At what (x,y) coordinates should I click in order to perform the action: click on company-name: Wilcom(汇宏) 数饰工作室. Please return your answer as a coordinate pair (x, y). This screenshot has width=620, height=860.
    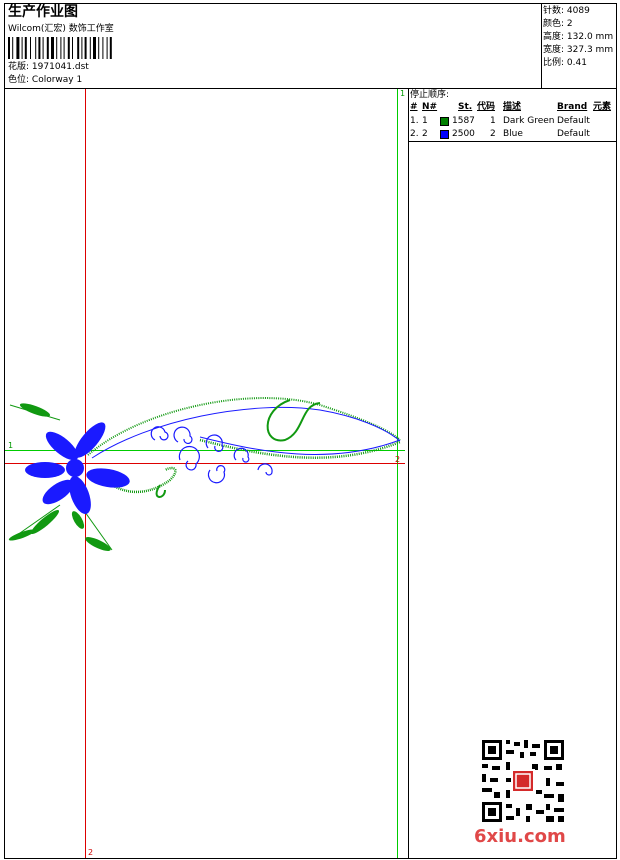
    Looking at the image, I should click on (61, 29).